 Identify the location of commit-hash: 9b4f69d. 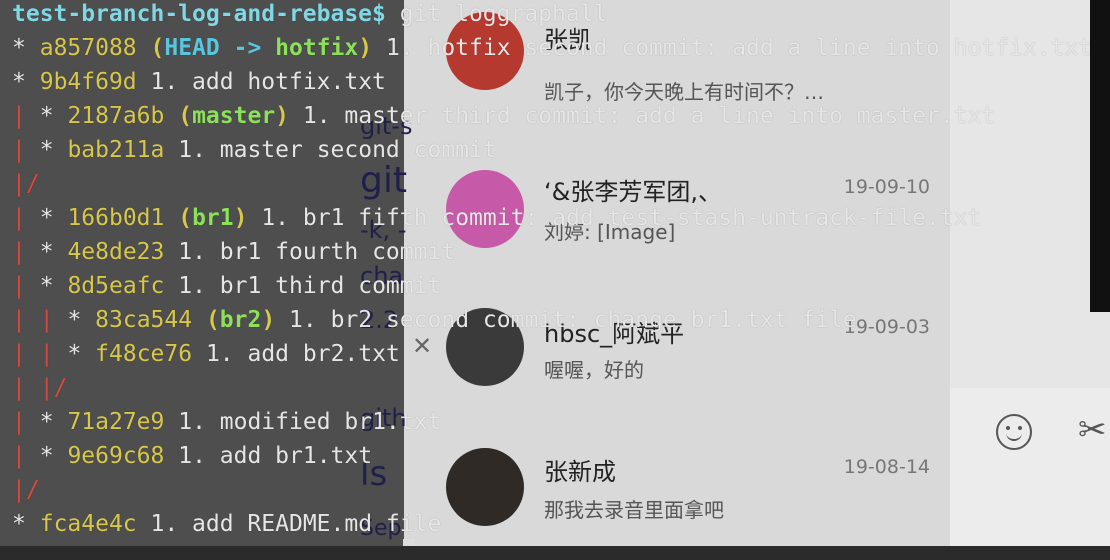
(88, 82).